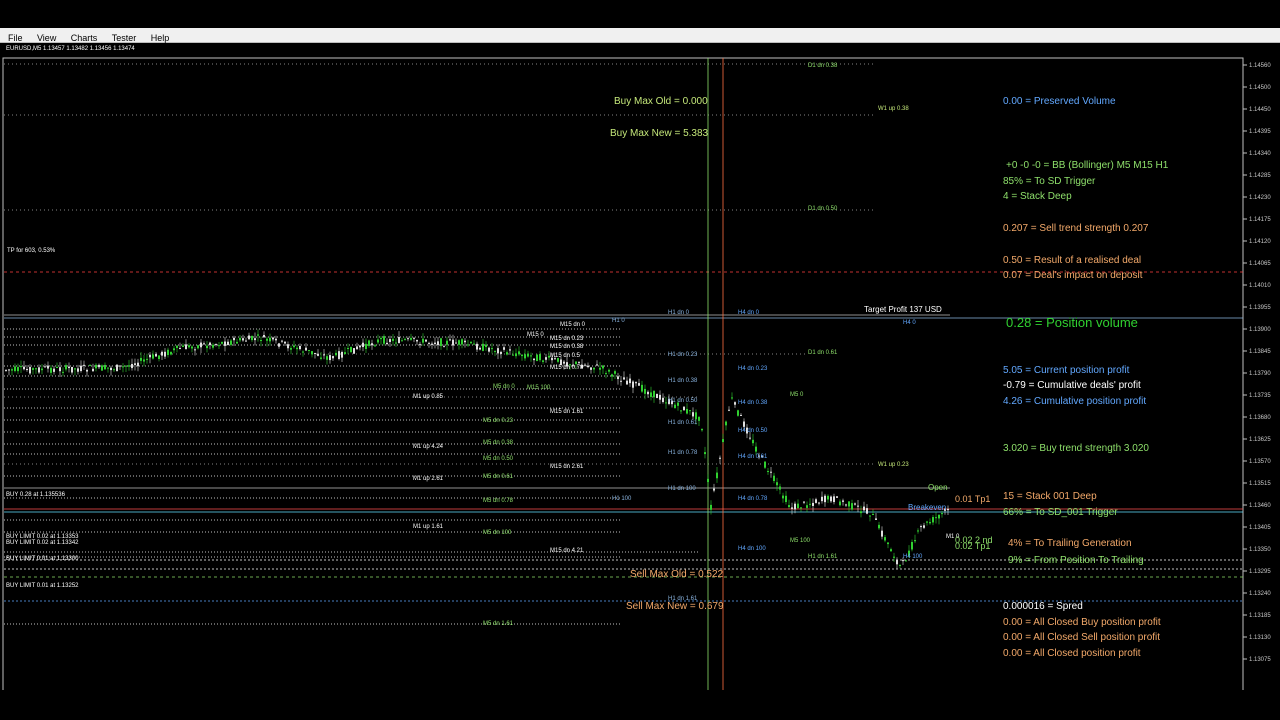  What do you see at coordinates (938, 487) in the screenshot?
I see `level-label: Open` at bounding box center [938, 487].